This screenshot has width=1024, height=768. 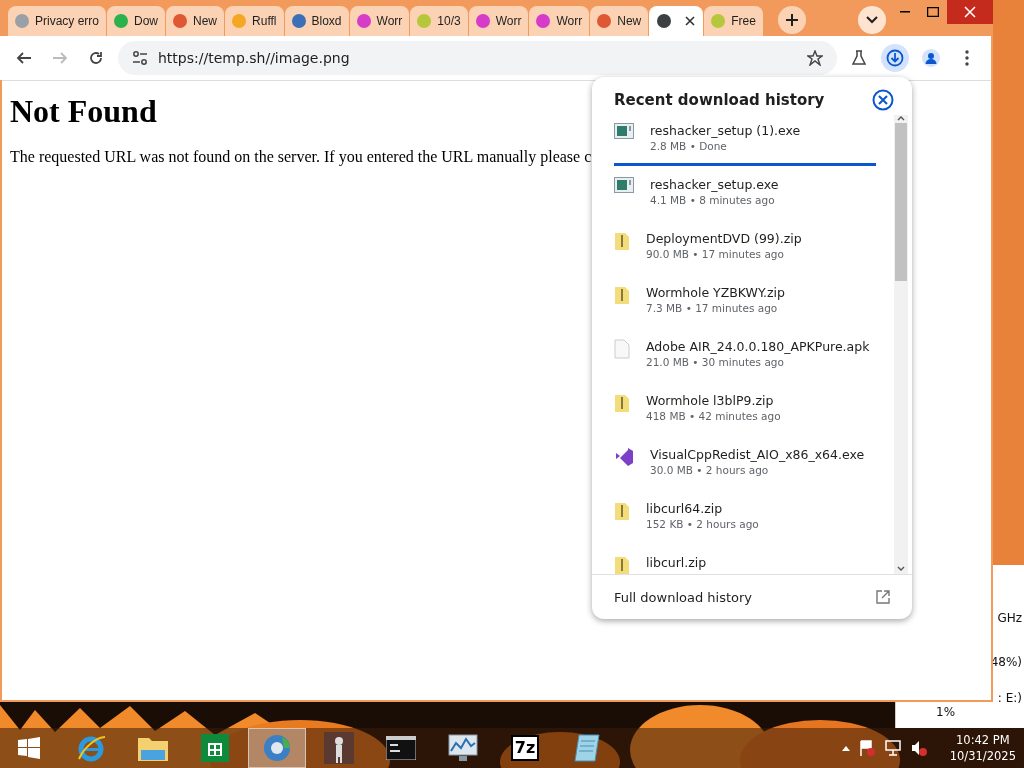 What do you see at coordinates (905, 12) in the screenshot?
I see `minimize-icon` at bounding box center [905, 12].